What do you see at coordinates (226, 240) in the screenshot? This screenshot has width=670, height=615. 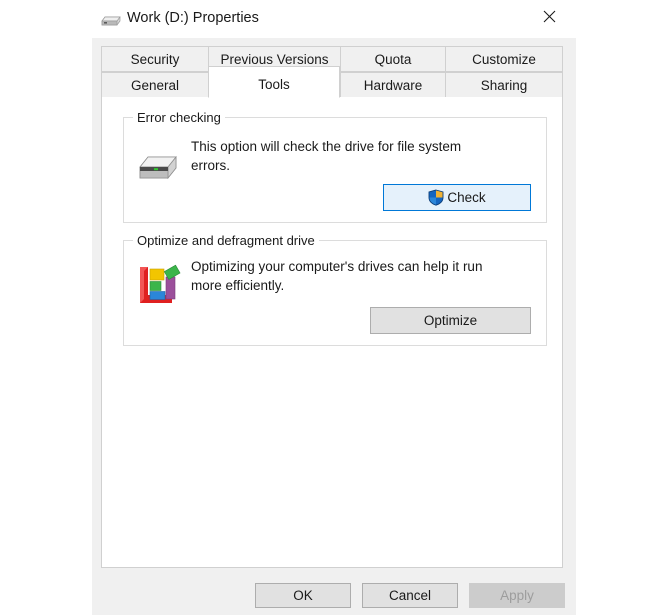 I see `optimize-group-title: Optimize and defragment drive` at bounding box center [226, 240].